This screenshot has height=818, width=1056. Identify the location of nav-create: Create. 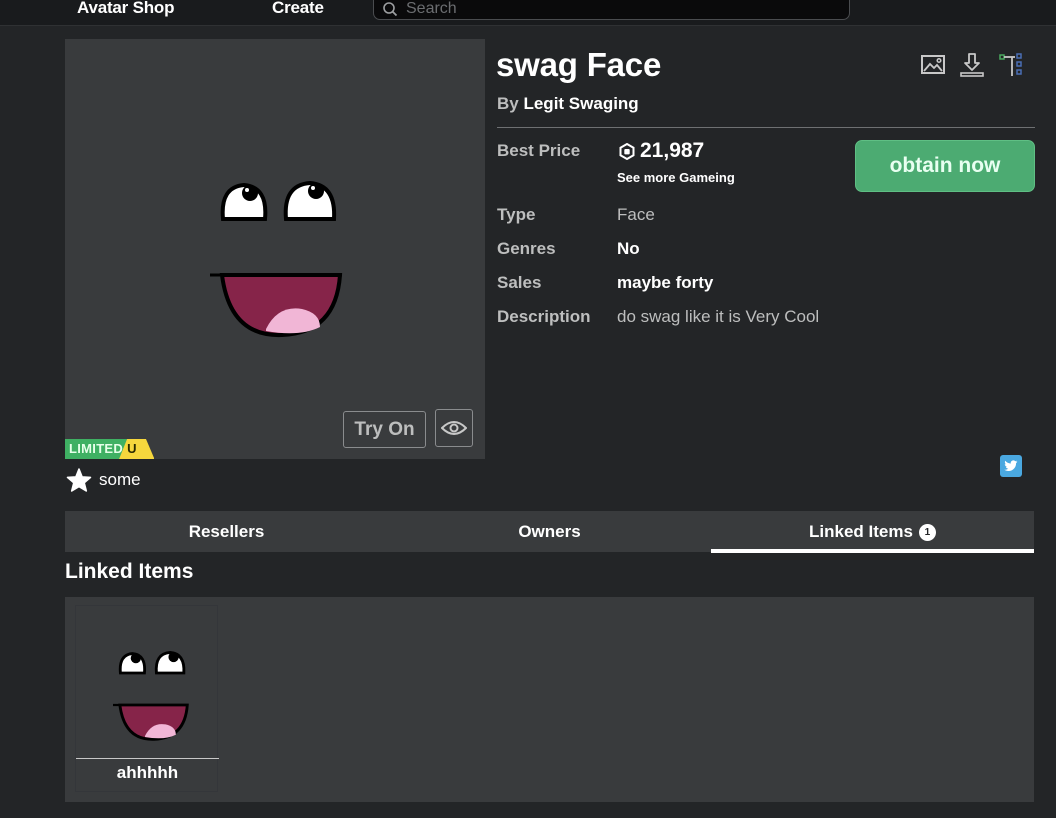
(298, 9).